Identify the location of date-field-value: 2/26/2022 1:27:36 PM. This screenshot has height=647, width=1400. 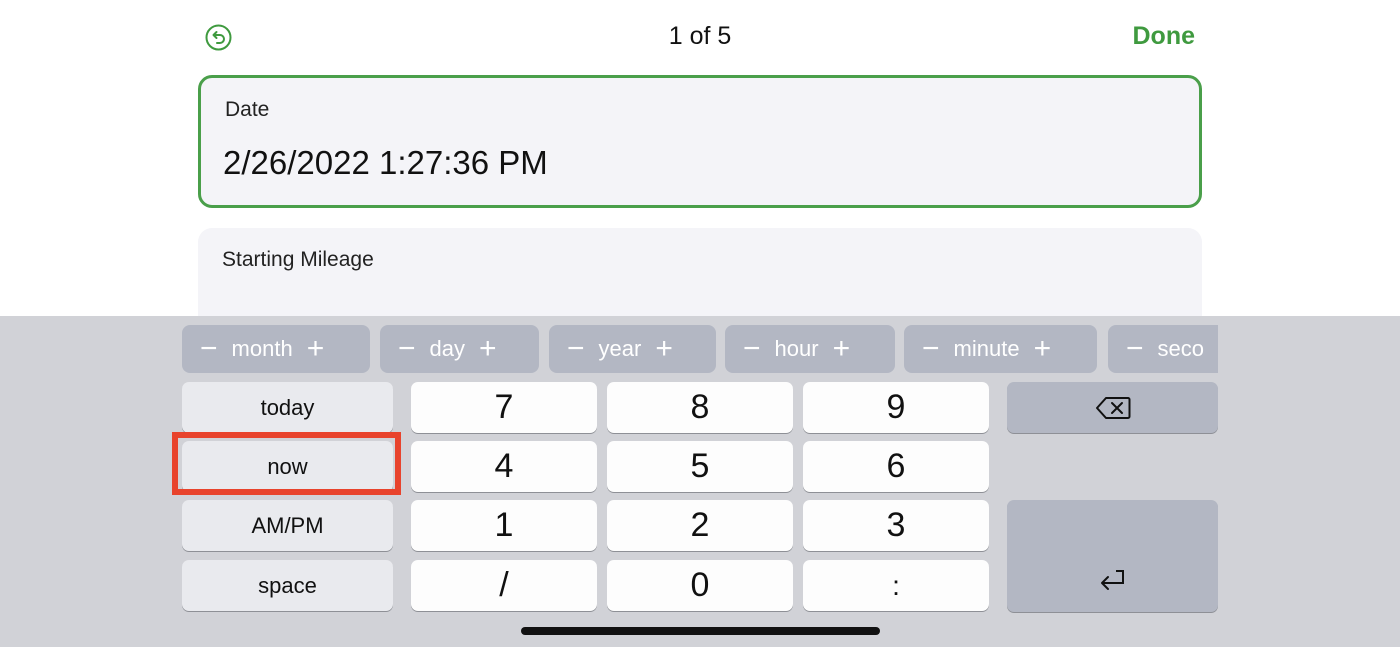
(385, 163).